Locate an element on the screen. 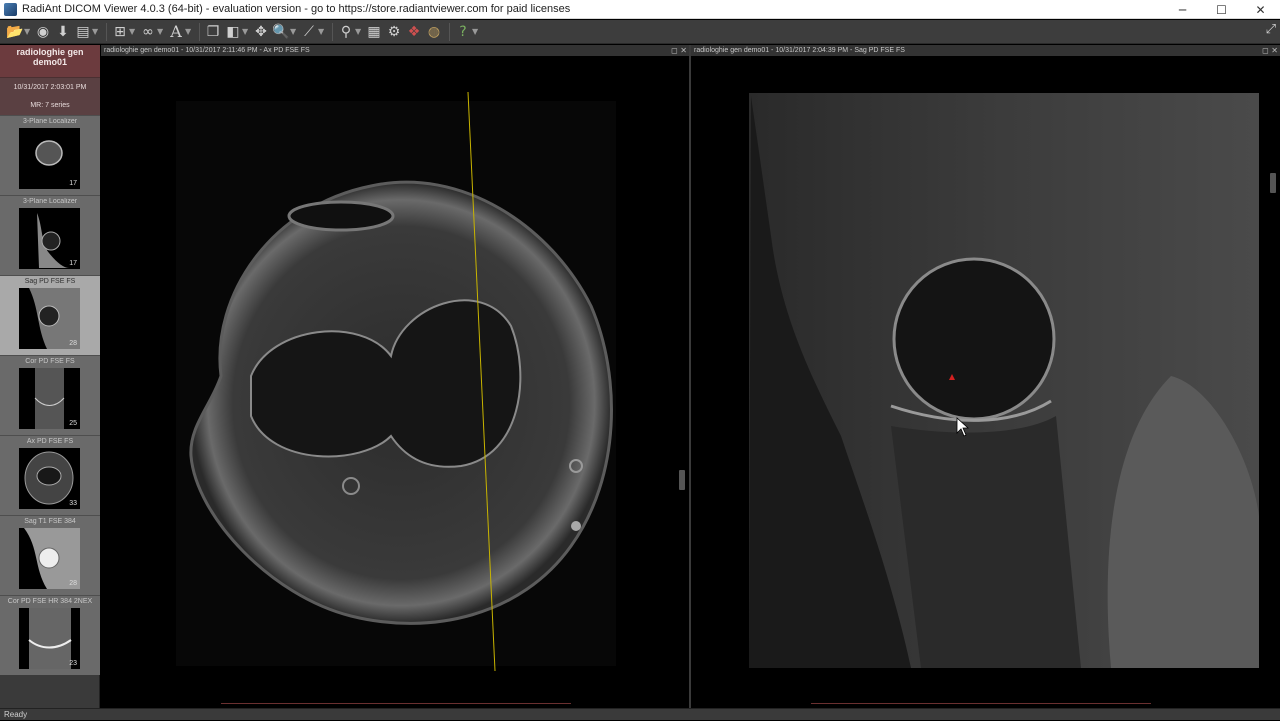 The height and width of the screenshot is (721, 1280). reset-icon: ⚙ is located at coordinates (394, 31).